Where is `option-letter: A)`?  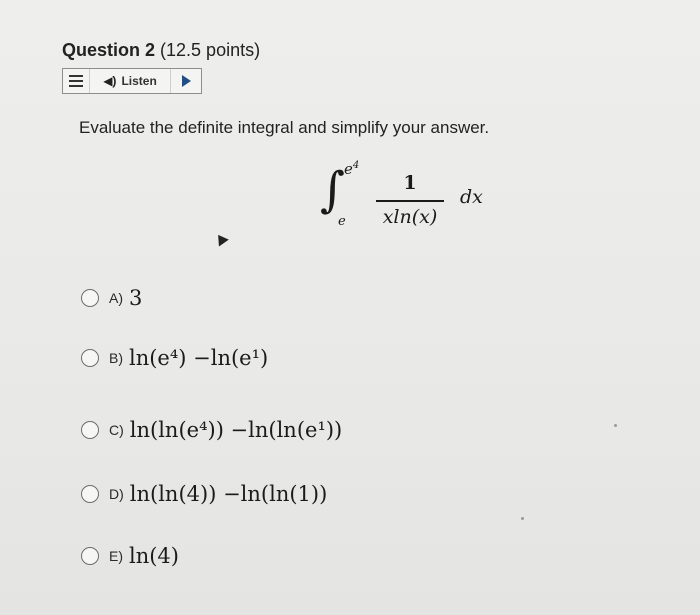
option-letter: A) is located at coordinates (116, 298).